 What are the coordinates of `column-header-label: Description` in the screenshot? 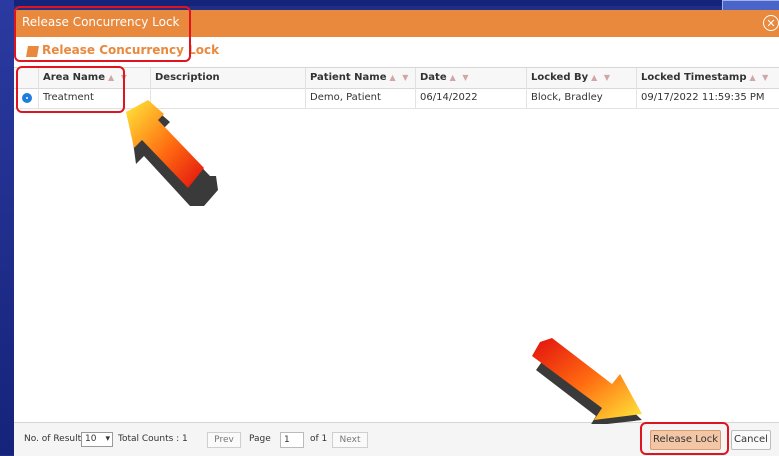 It's located at (187, 77).